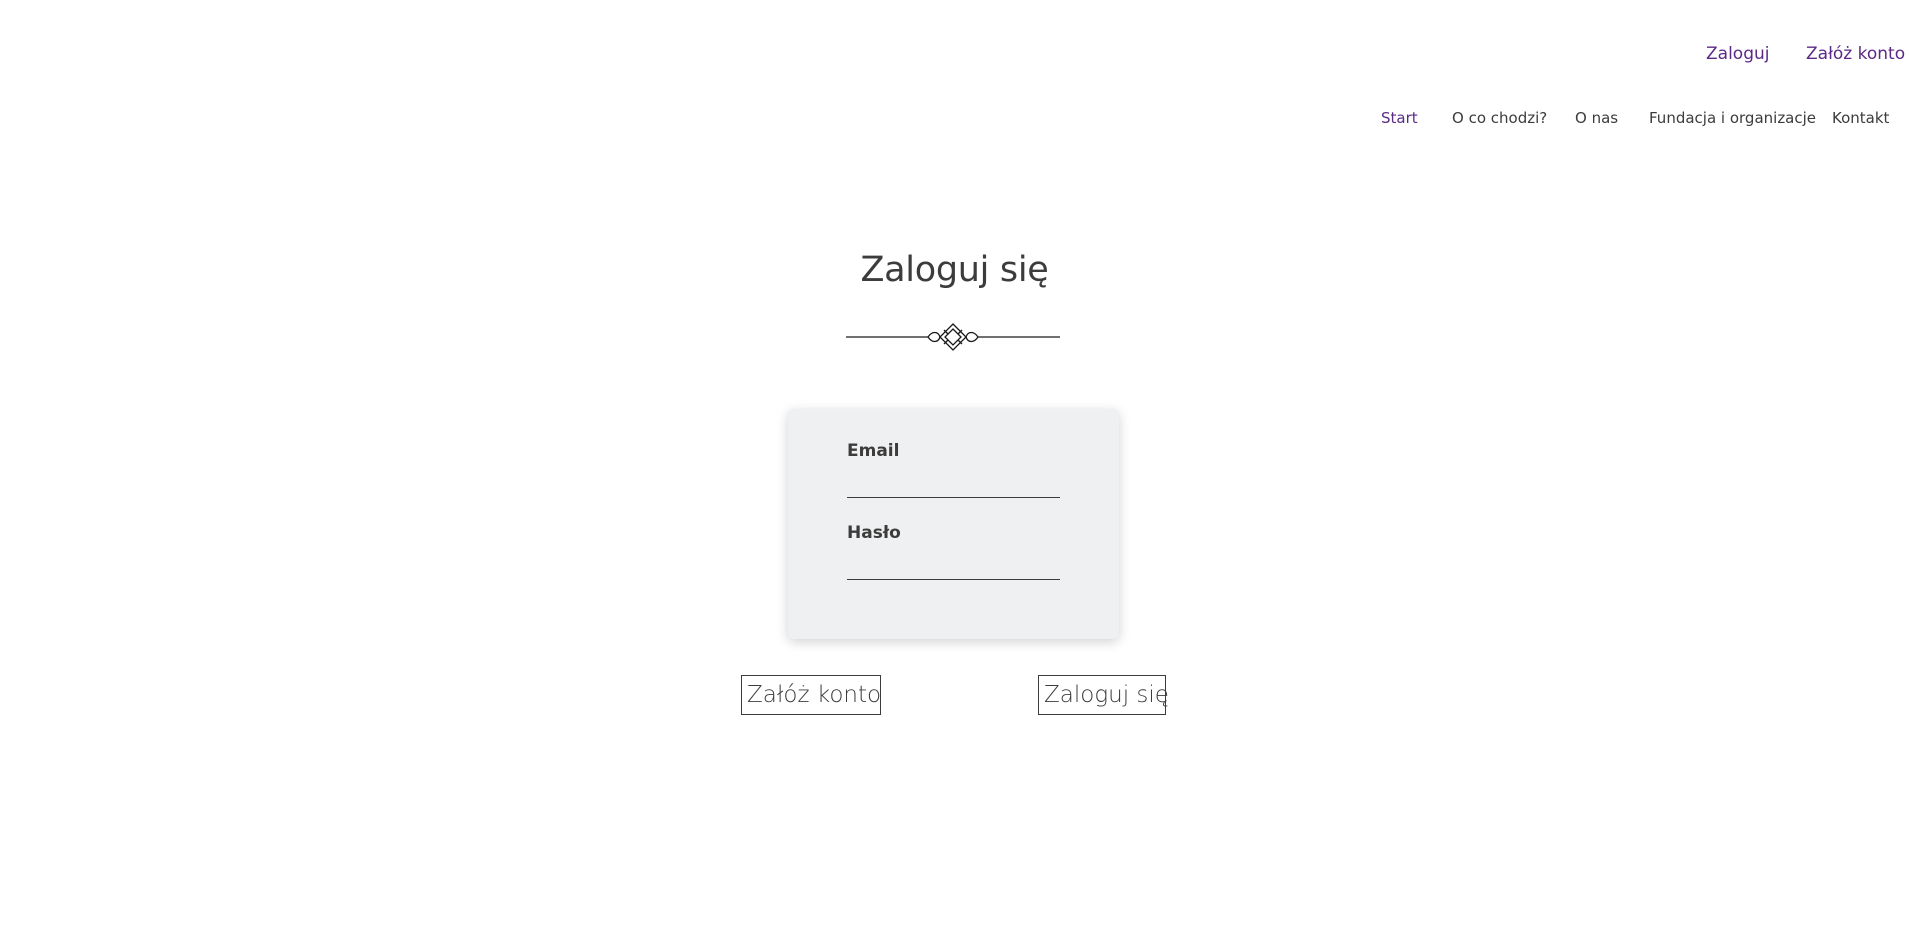 This screenshot has width=1909, height=926. I want to click on nav-item-about-us: O nas, so click(1596, 118).